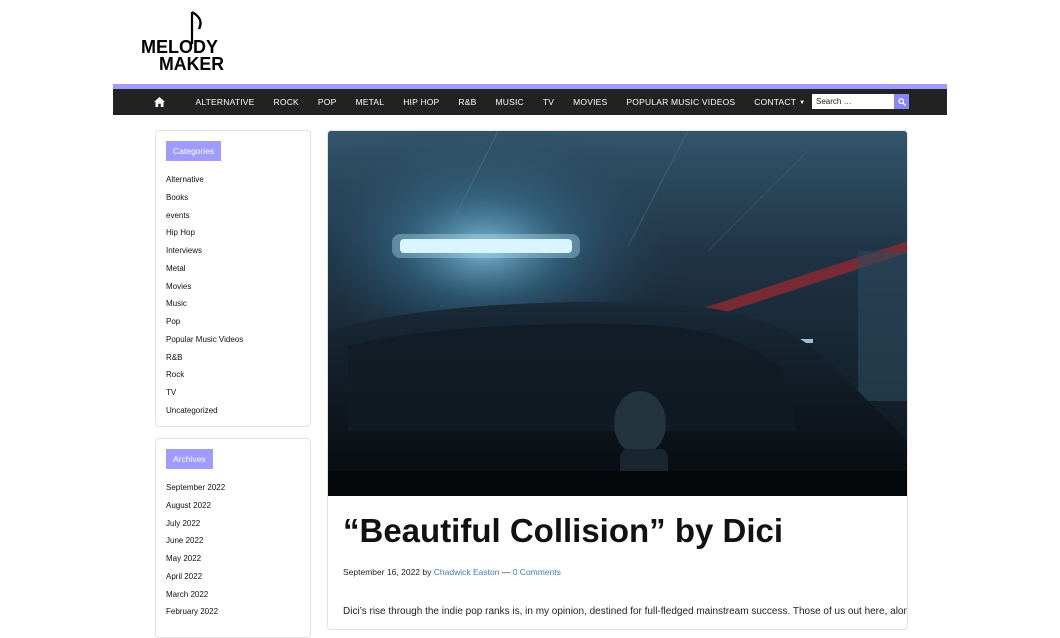 The width and height of the screenshot is (1060, 638). What do you see at coordinates (195, 488) in the screenshot?
I see `archive-link: September 2022` at bounding box center [195, 488].